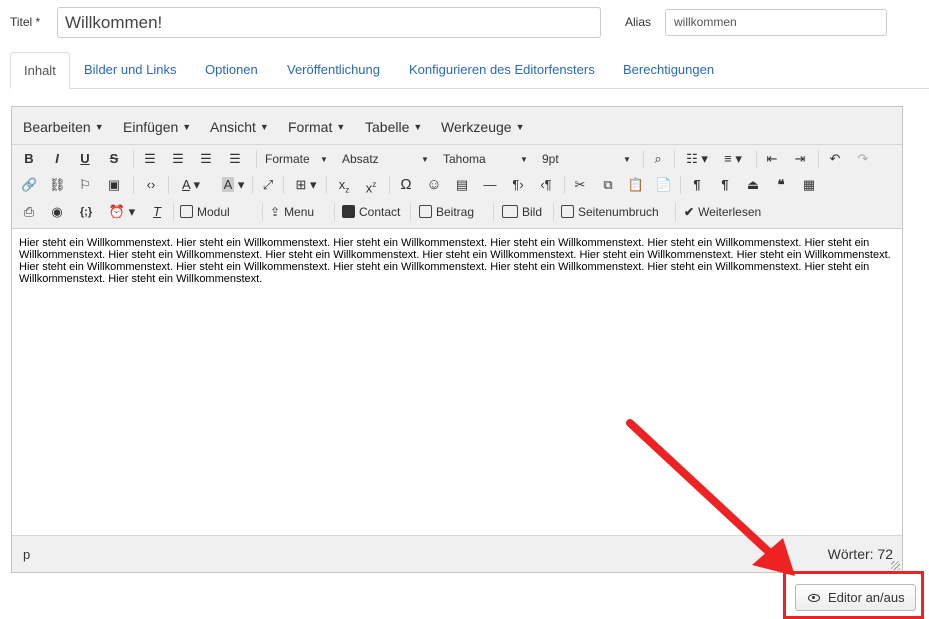 This screenshot has width=929, height=619. What do you see at coordinates (518, 185) in the screenshot?
I see `ltr-icon: ¶›` at bounding box center [518, 185].